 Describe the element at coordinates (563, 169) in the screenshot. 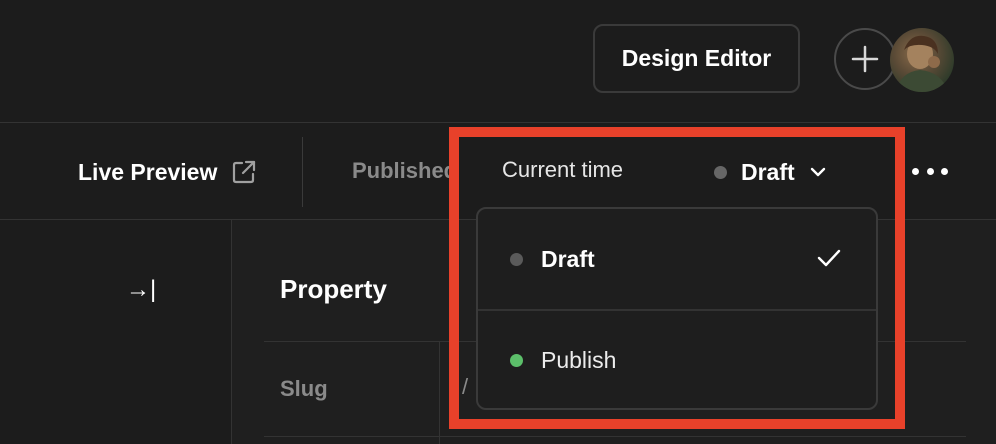

I see `current-time-label: Current time` at that location.